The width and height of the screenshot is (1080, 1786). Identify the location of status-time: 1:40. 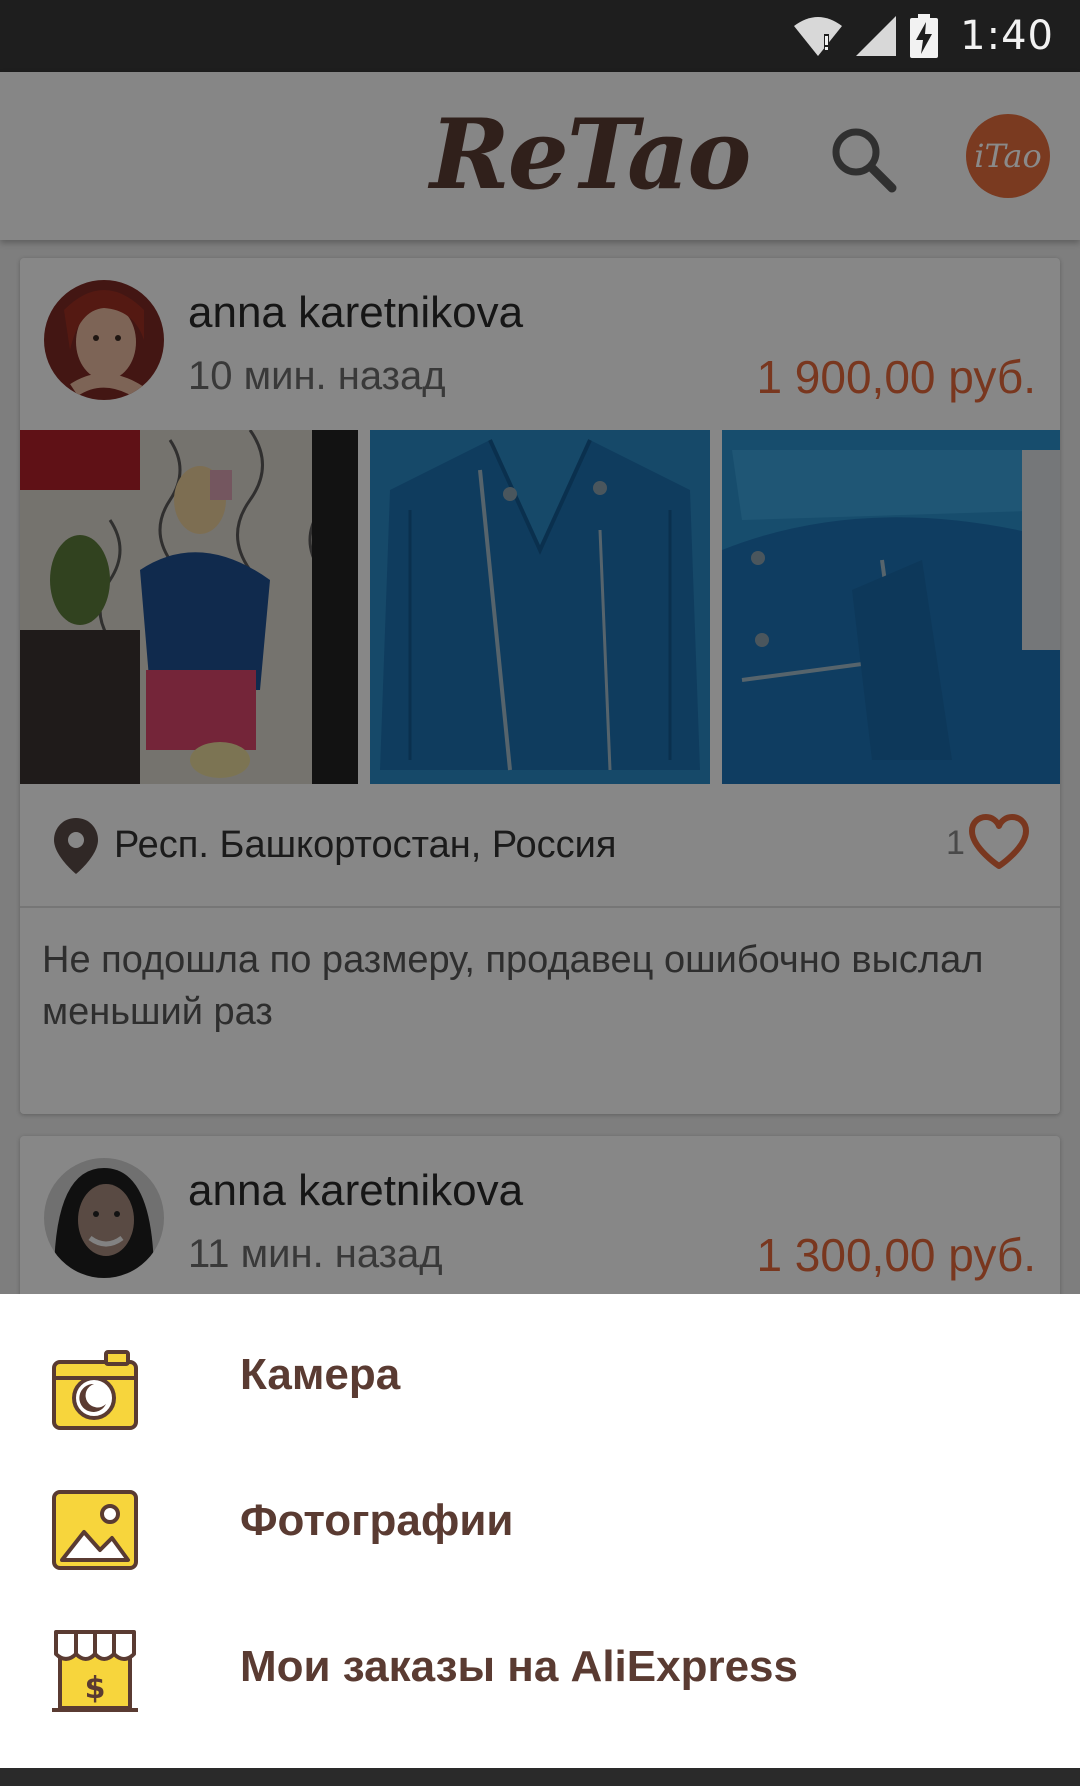
(1007, 36).